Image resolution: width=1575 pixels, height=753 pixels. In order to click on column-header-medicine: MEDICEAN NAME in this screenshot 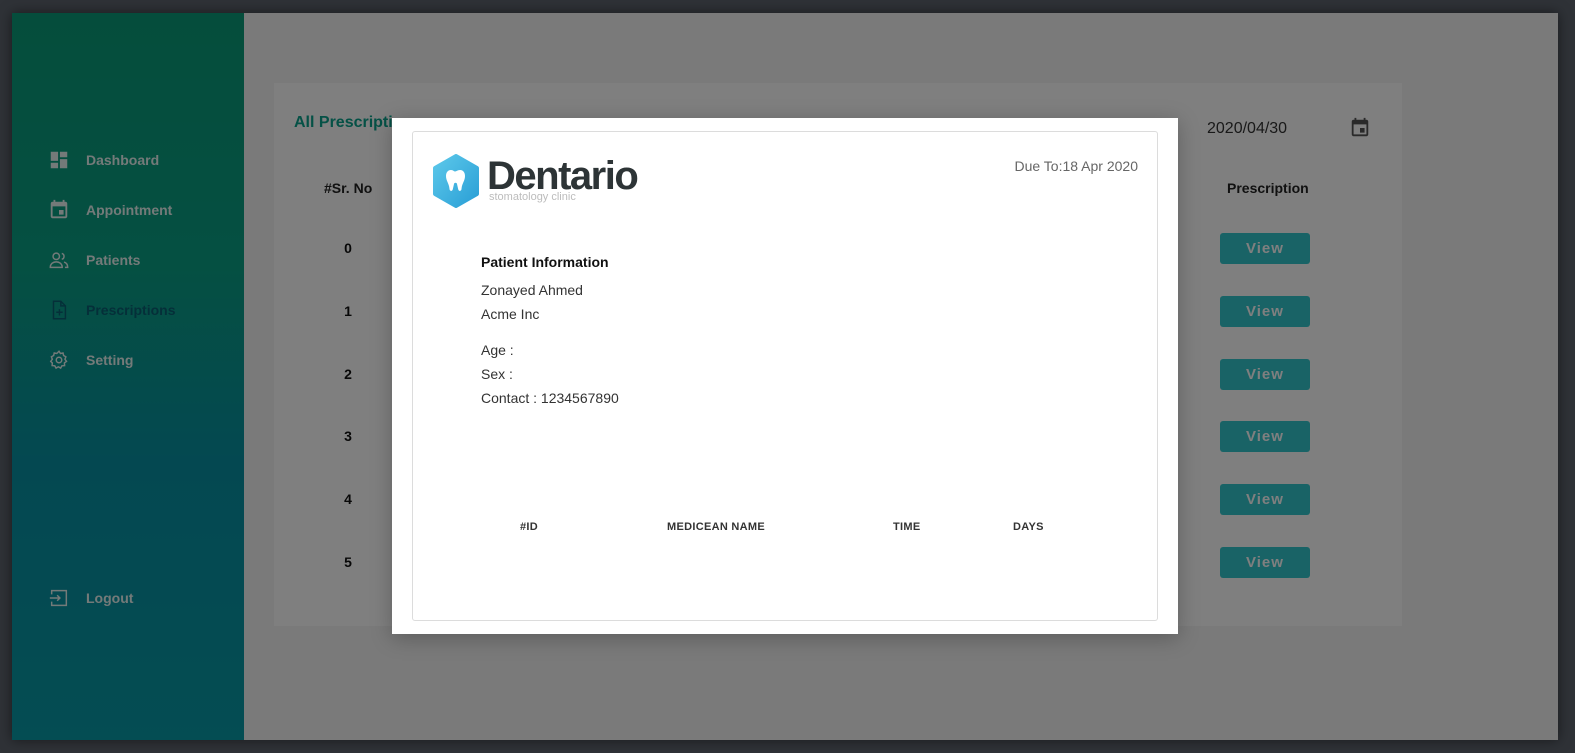, I will do `click(716, 527)`.